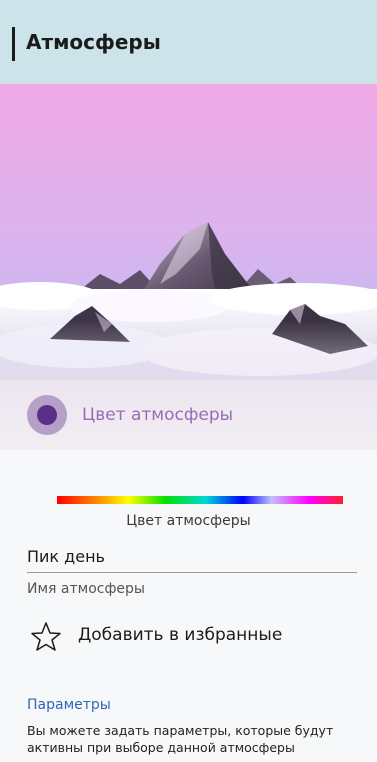 This screenshot has height=762, width=377. What do you see at coordinates (188, 42) in the screenshot?
I see `app-header: Атмосферы` at bounding box center [188, 42].